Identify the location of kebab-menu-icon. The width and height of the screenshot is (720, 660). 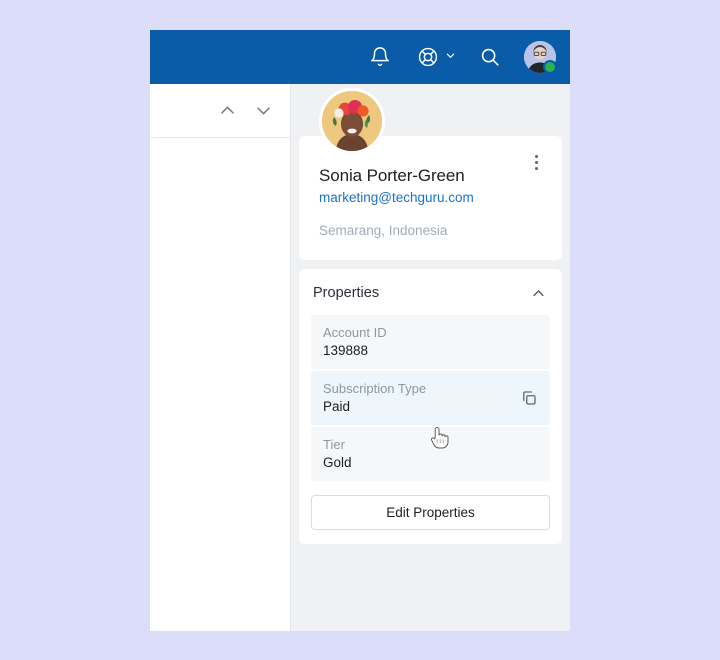
(536, 162).